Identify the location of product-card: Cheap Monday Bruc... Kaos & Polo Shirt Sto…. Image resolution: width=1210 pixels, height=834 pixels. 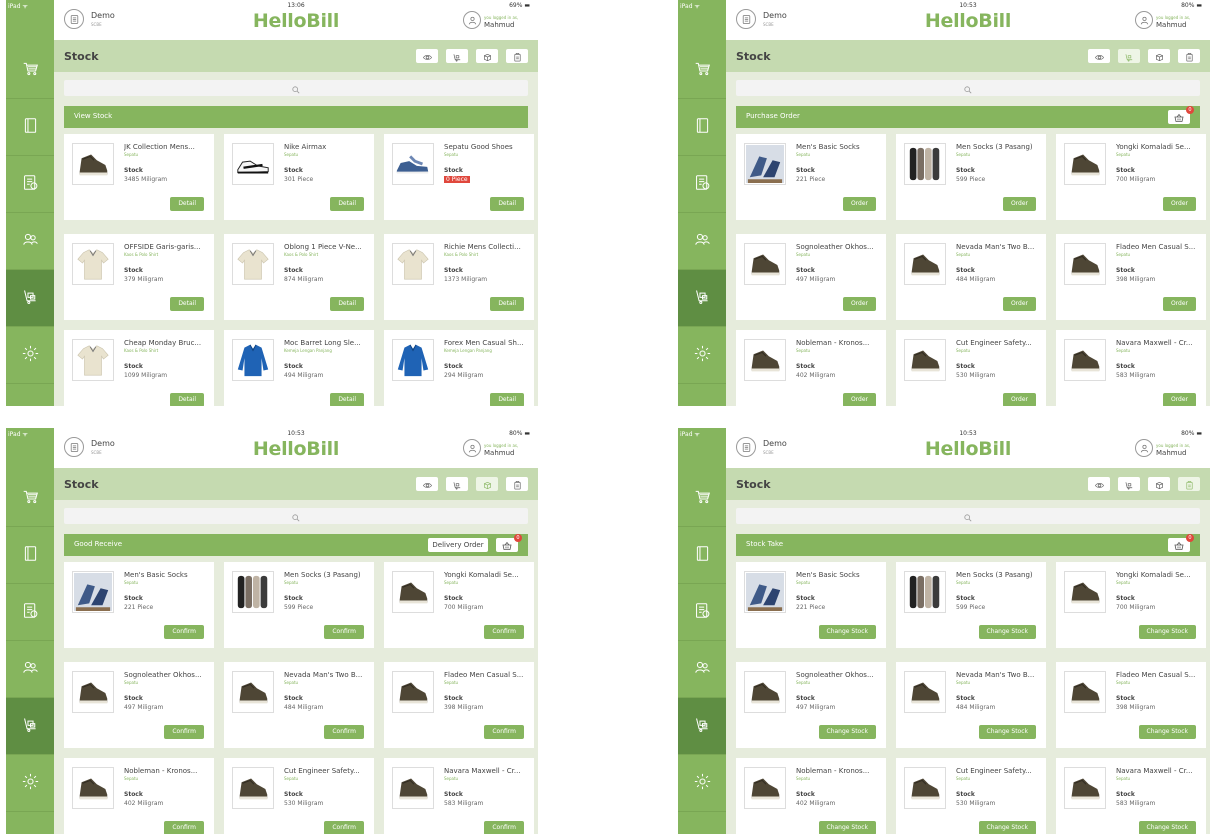
(139, 368).